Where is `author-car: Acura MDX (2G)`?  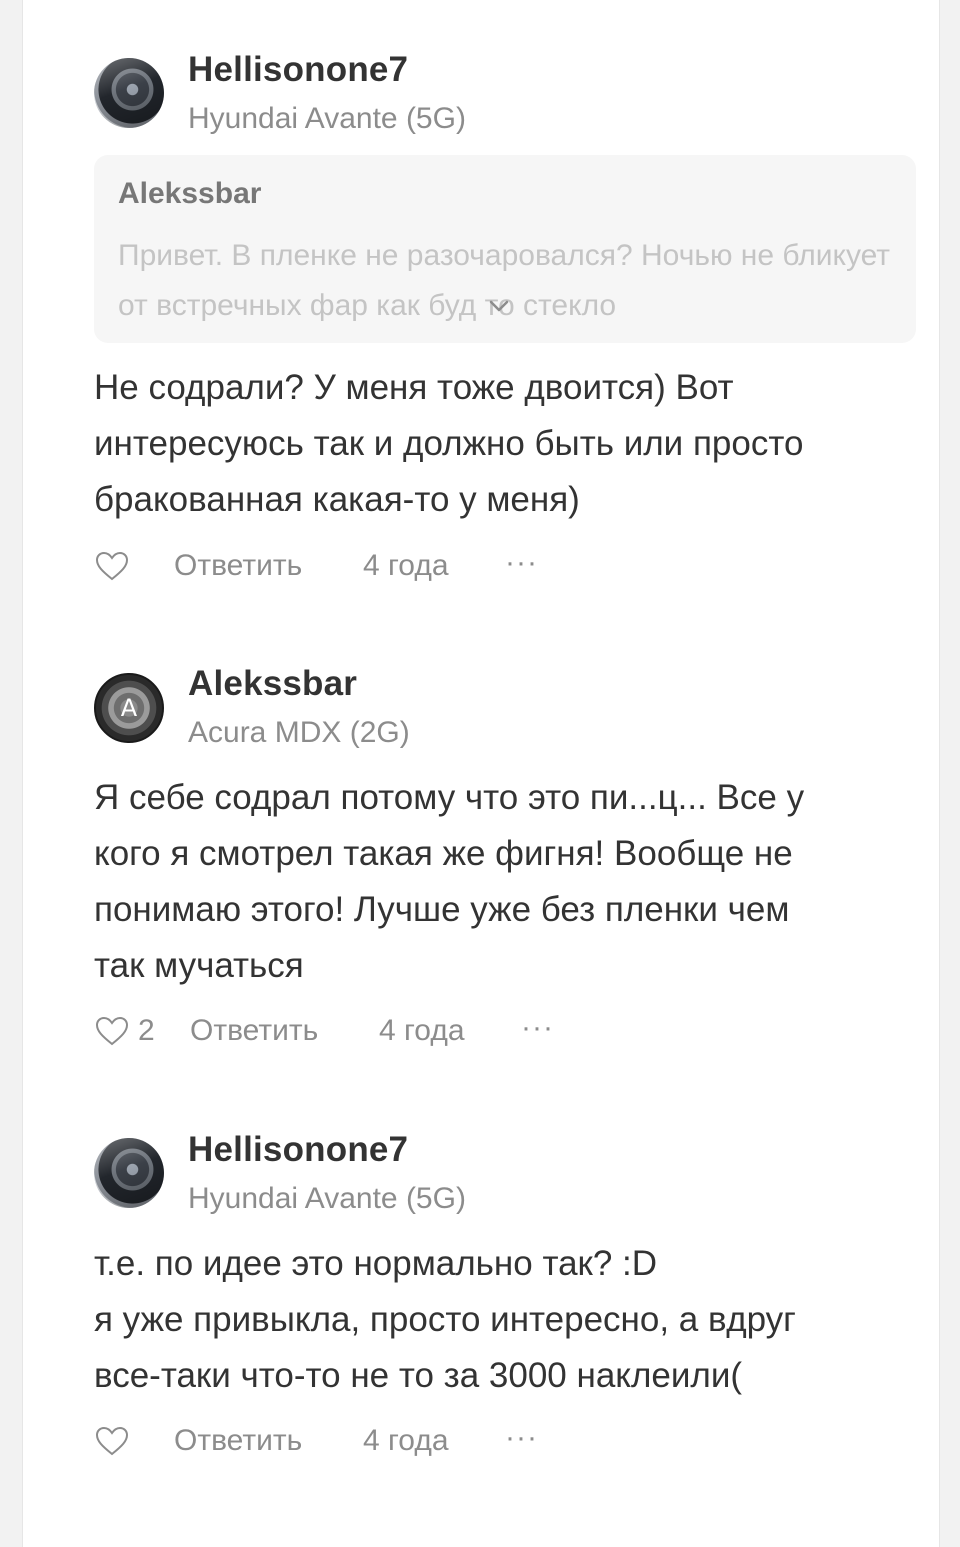 author-car: Acura MDX (2G) is located at coordinates (299, 733).